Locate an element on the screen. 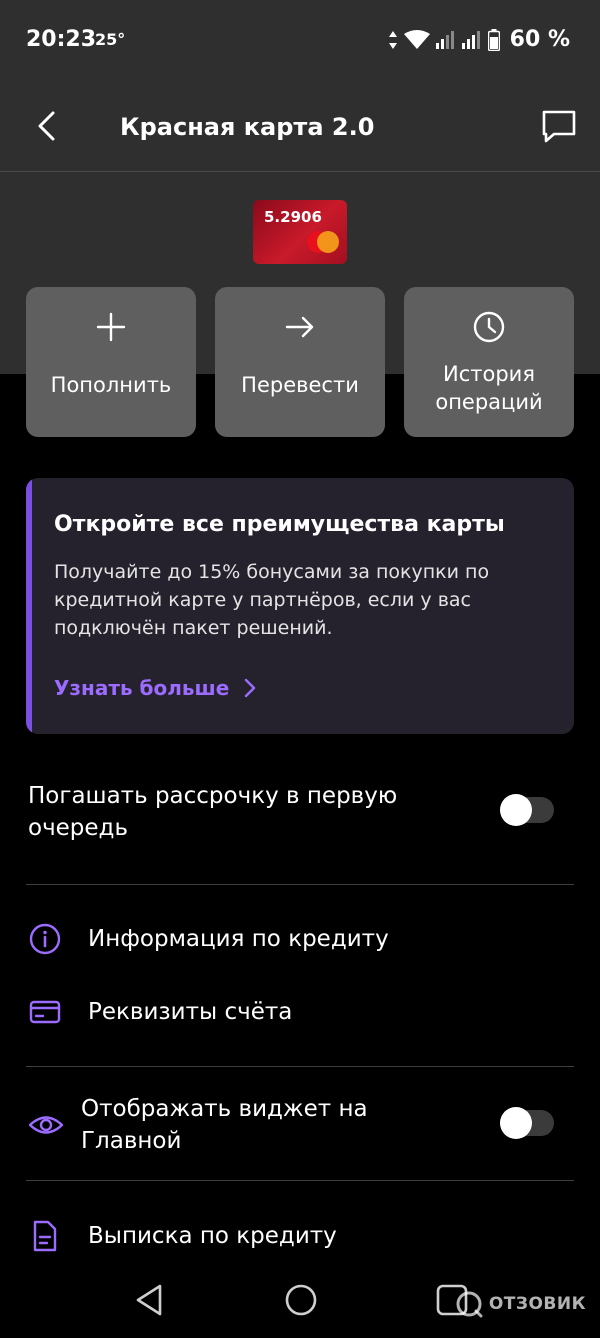 This screenshot has width=600, height=1338. transfer-label: Перевести is located at coordinates (300, 385).